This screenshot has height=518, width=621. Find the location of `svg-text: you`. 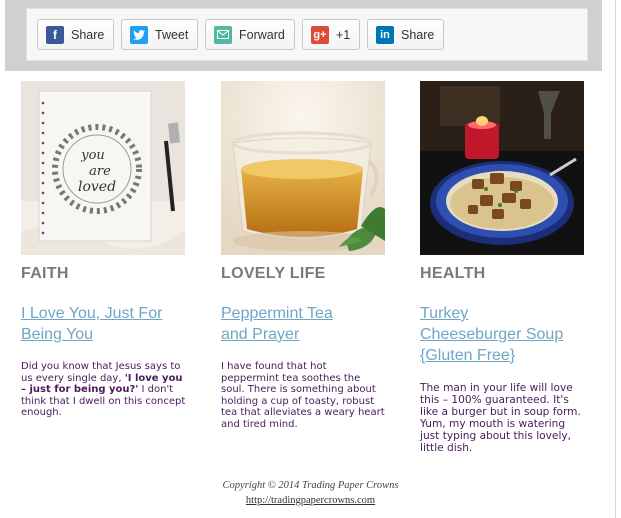

svg-text: you is located at coordinates (92, 155).